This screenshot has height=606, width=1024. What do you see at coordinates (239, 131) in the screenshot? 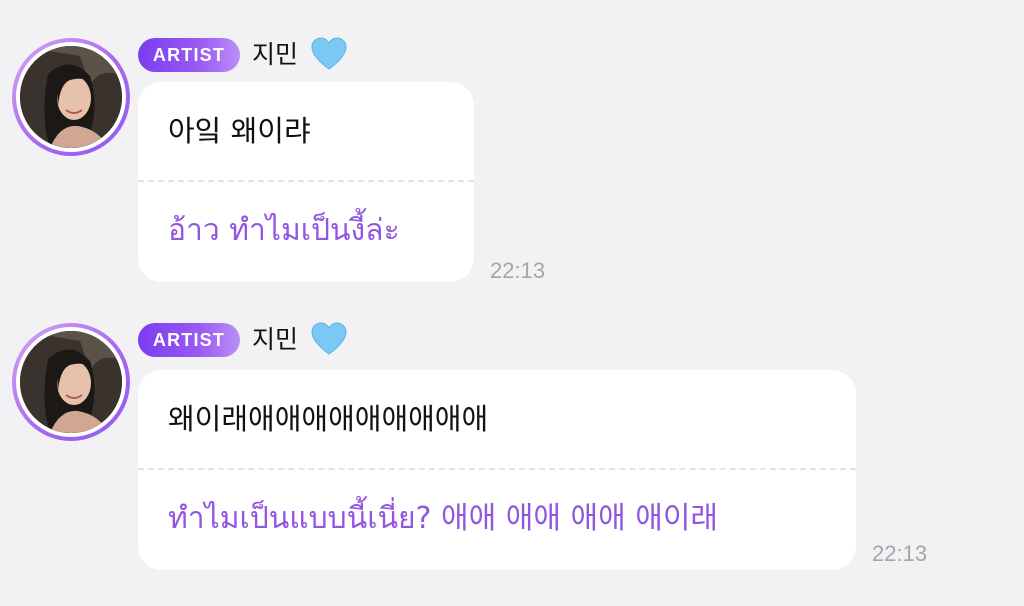
I see `message-text: 아잌 왜이랴` at bounding box center [239, 131].